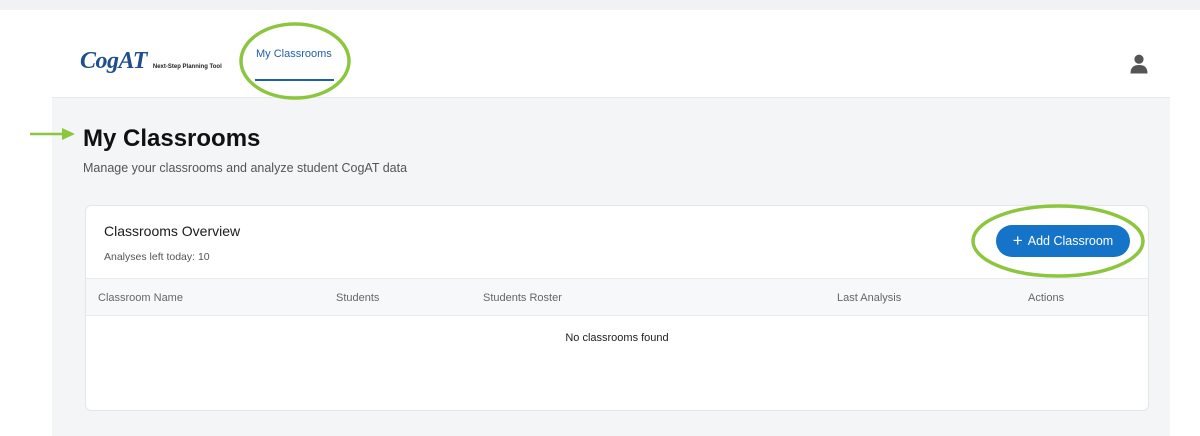 The width and height of the screenshot is (1200, 436). I want to click on column-header-students-roster: Students Roster, so click(522, 298).